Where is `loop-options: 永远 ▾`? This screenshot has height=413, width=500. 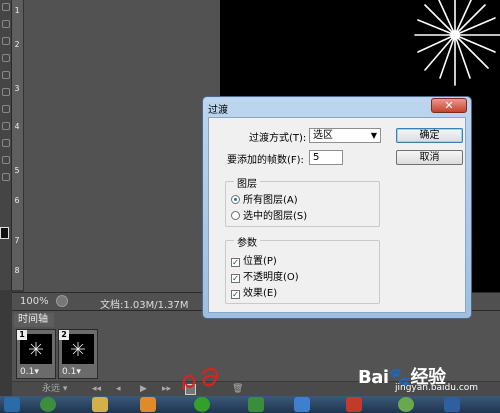 loop-options: 永远 ▾ is located at coordinates (54, 389).